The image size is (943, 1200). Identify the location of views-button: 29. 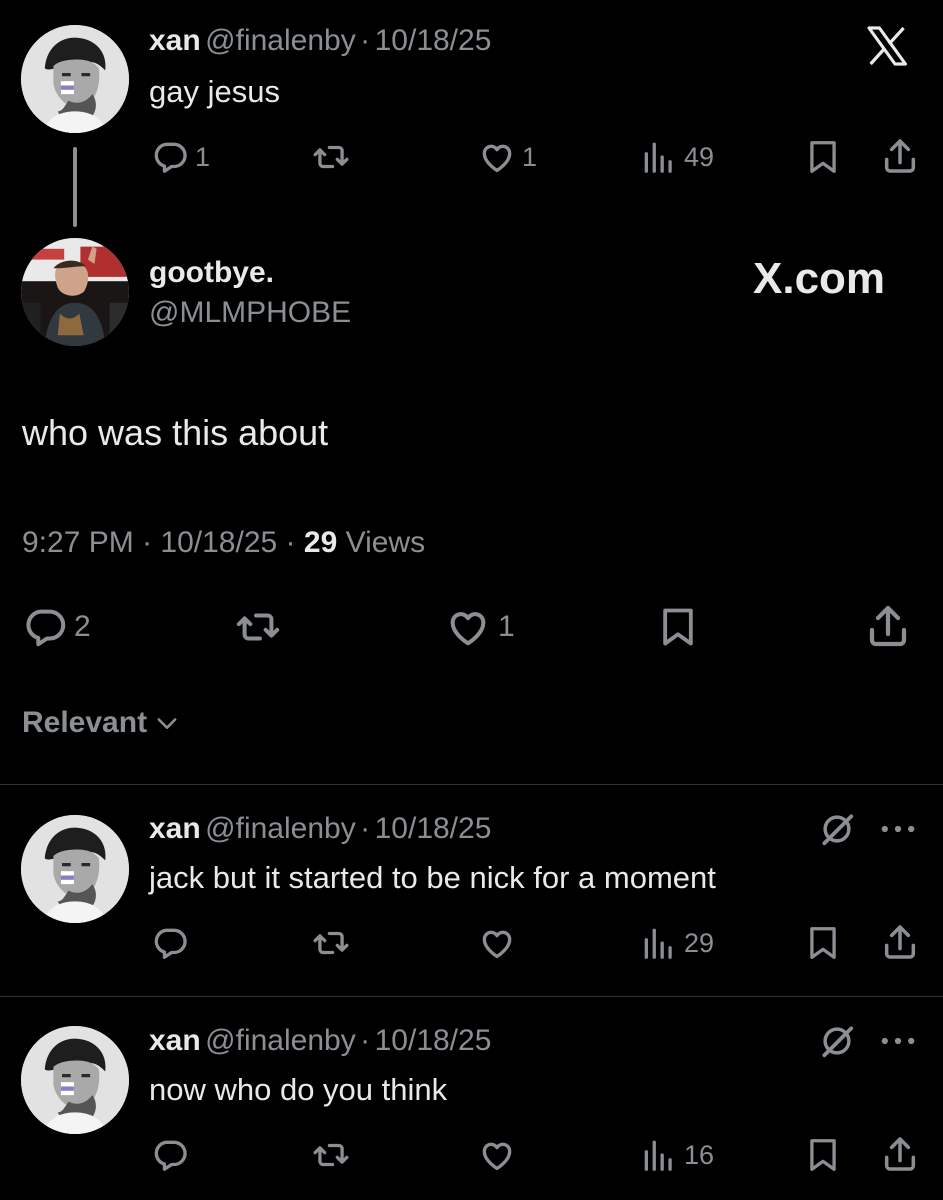
(677, 943).